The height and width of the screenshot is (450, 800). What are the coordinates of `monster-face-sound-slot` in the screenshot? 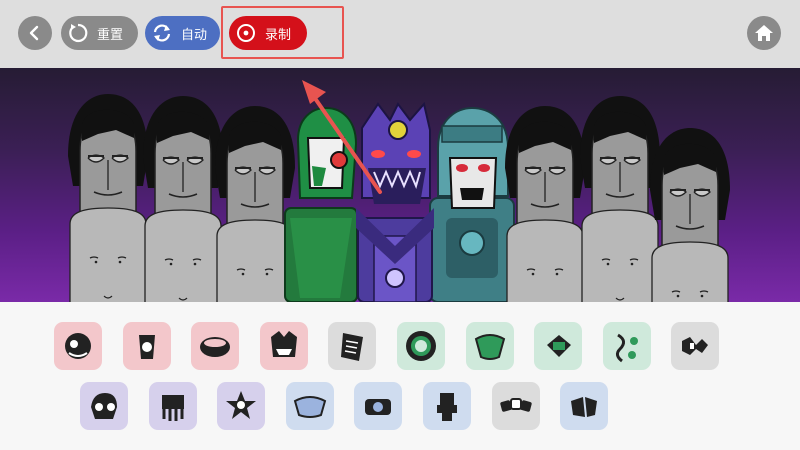 It's located at (283, 346).